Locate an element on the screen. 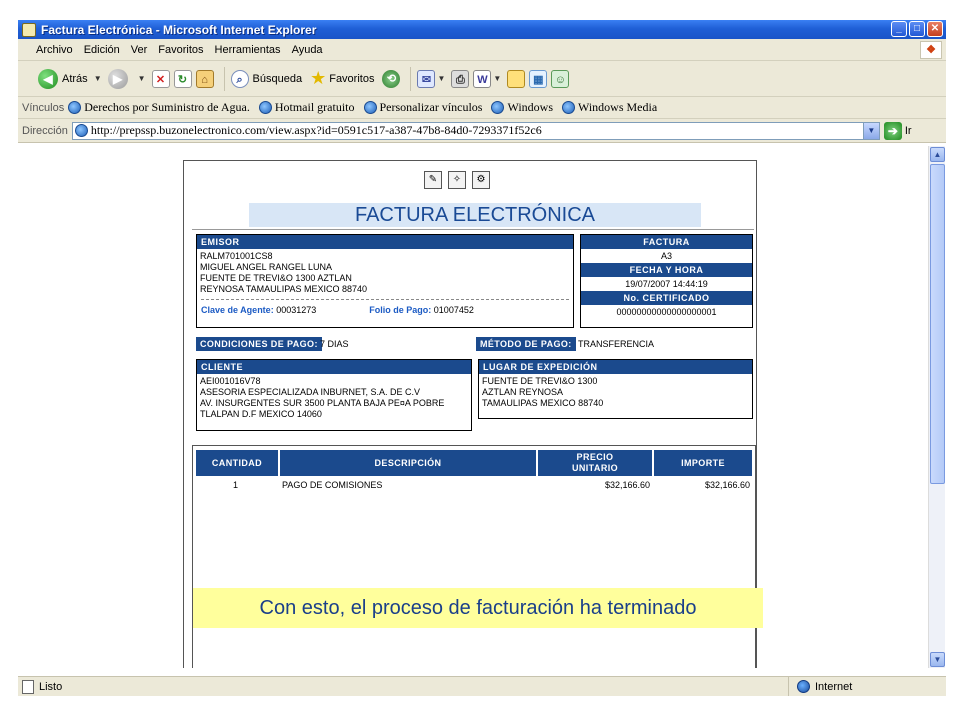 This screenshot has width=960, height=720. emisor-name: MIGUEL ANGEL RANGEL LUNA is located at coordinates (266, 267).